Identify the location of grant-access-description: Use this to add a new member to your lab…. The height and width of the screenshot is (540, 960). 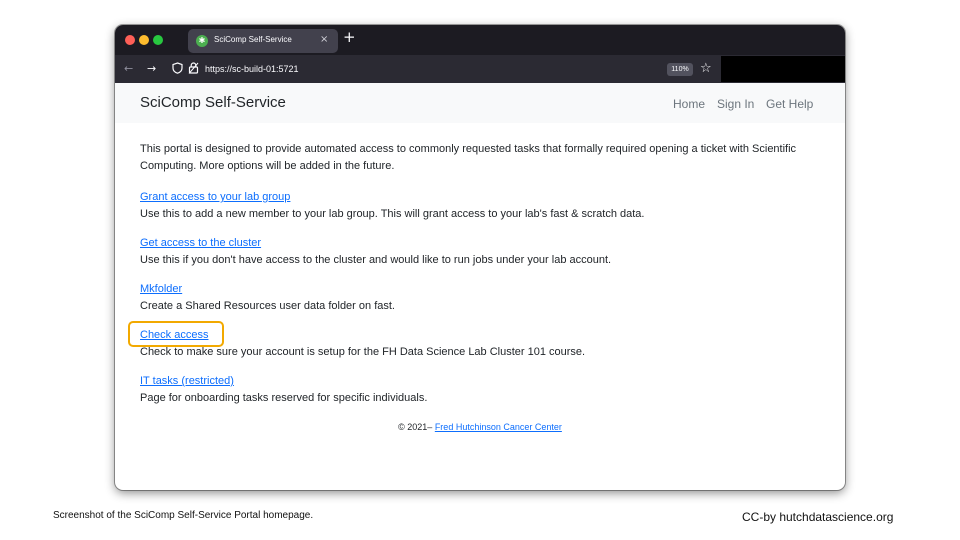
(392, 214).